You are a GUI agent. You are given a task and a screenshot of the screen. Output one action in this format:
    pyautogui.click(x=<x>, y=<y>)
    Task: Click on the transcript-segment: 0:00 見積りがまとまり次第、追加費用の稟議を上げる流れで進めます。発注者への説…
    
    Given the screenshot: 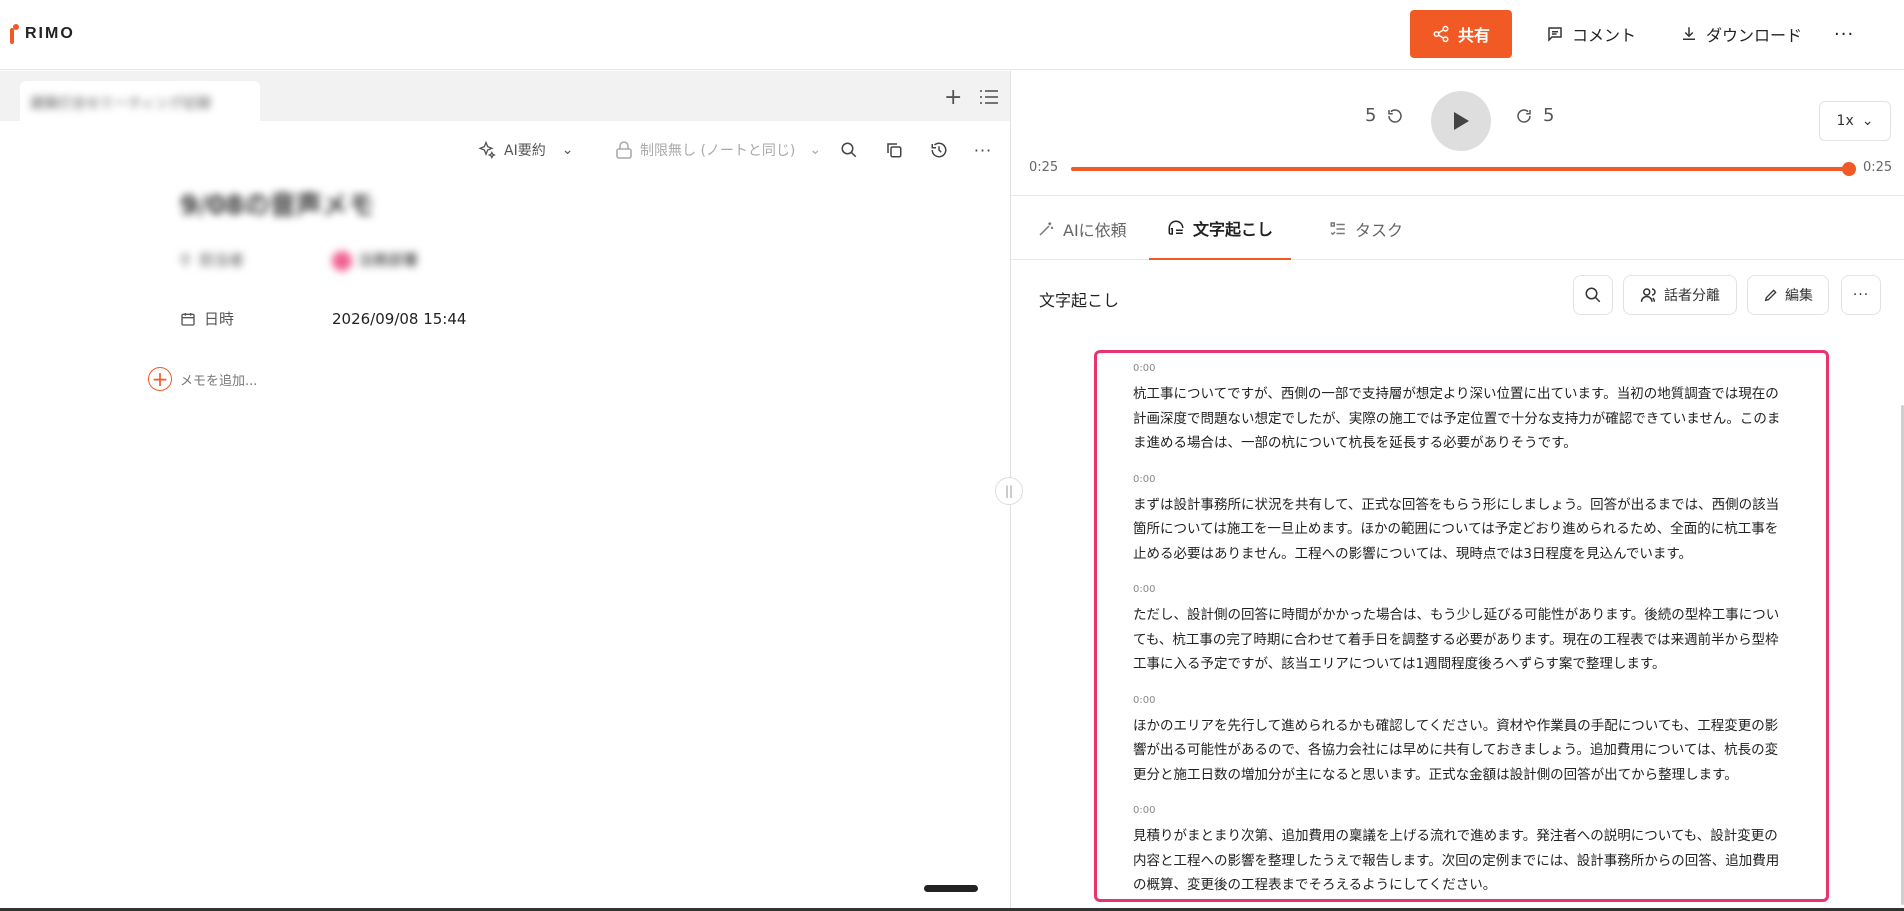 What is the action you would take?
    pyautogui.click(x=1460, y=851)
    